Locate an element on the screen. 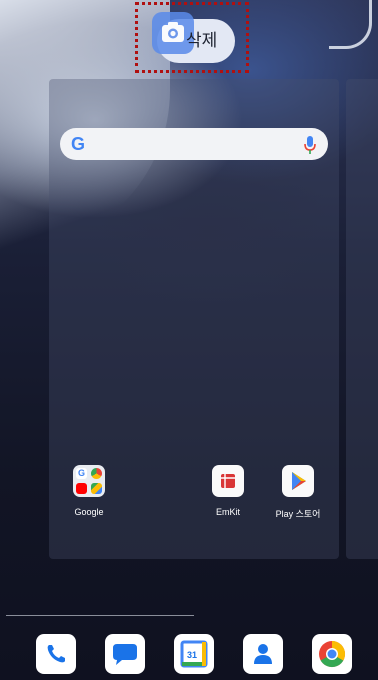  page-indicator-line is located at coordinates (100, 615).